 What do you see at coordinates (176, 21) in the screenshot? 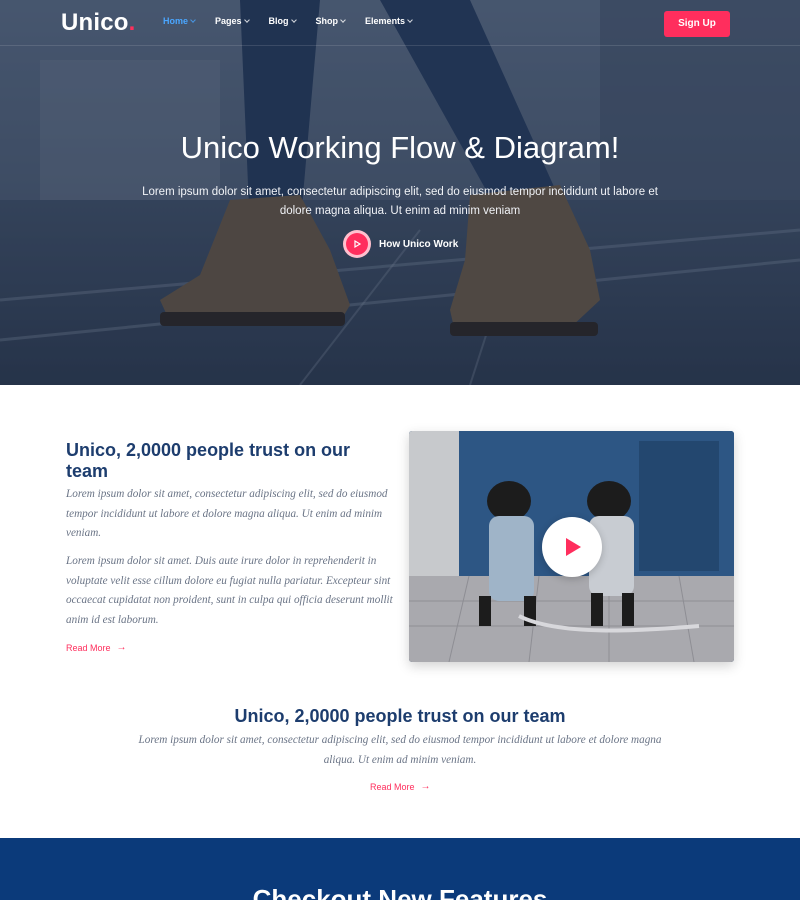
I see `menu-item-label: Home` at bounding box center [176, 21].